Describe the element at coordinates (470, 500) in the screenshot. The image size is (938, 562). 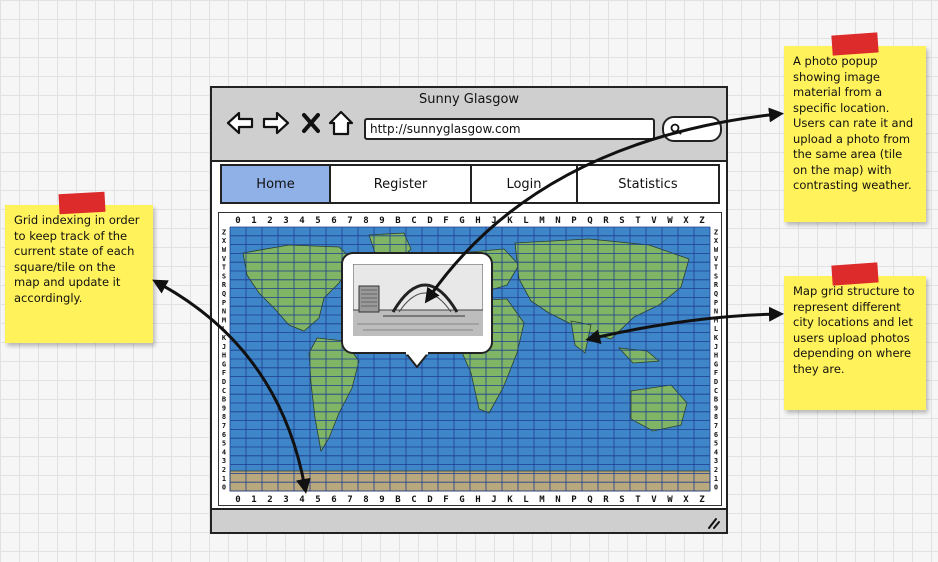
I see `column-index-bottom: 0 1 2 3 45 6 7 8 9 BC DF G H J KLMN PQRS TVWXZ` at that location.